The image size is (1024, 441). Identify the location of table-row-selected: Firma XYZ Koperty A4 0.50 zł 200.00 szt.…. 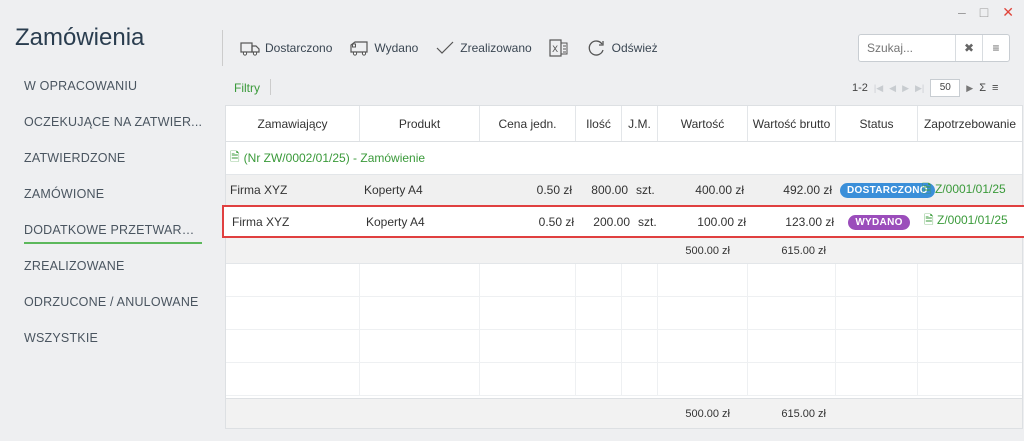
(623, 221).